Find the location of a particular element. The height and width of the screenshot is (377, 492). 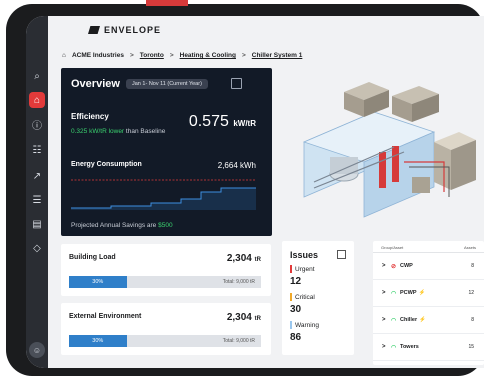

asset-name-text: PCWP is located at coordinates (408, 293).